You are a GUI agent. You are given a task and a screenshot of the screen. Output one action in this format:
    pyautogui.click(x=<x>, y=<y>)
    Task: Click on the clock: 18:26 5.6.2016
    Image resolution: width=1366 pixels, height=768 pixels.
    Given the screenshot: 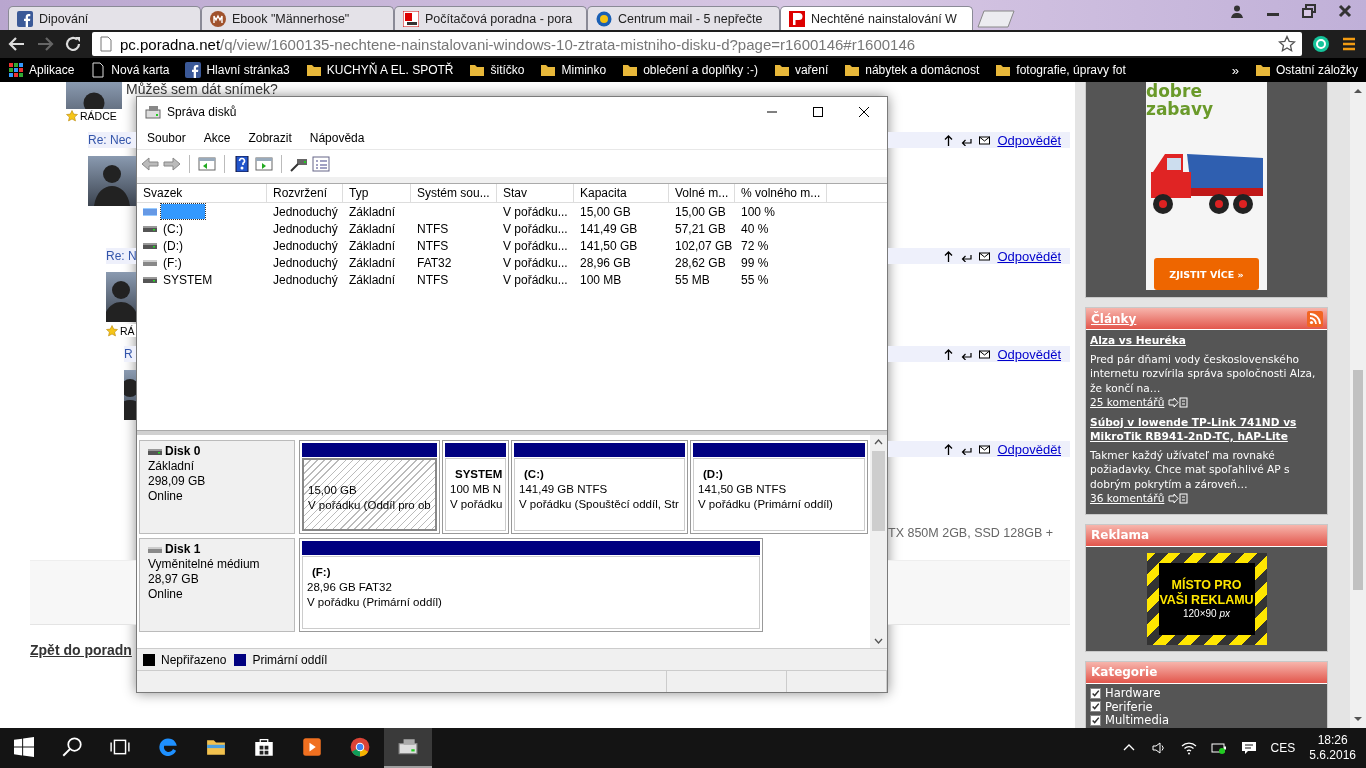 What is the action you would take?
    pyautogui.click(x=1332, y=748)
    